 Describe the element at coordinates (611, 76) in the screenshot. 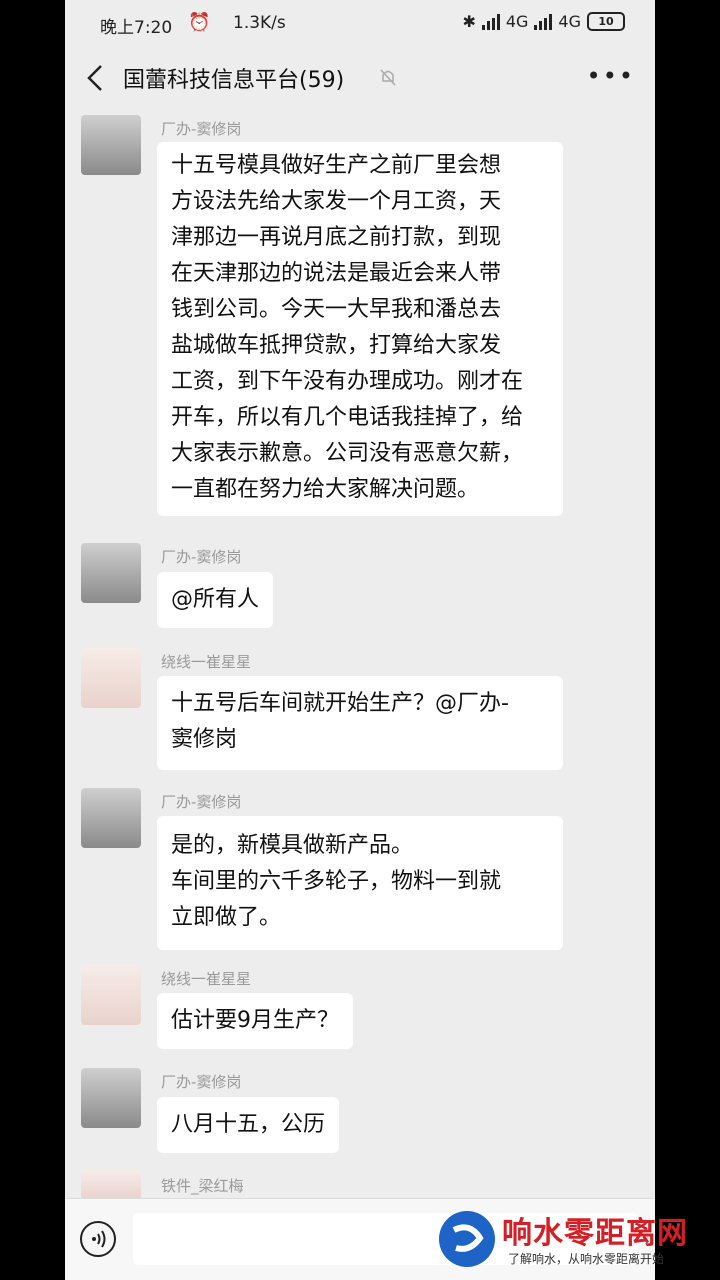

I see `more-icon: •••` at that location.